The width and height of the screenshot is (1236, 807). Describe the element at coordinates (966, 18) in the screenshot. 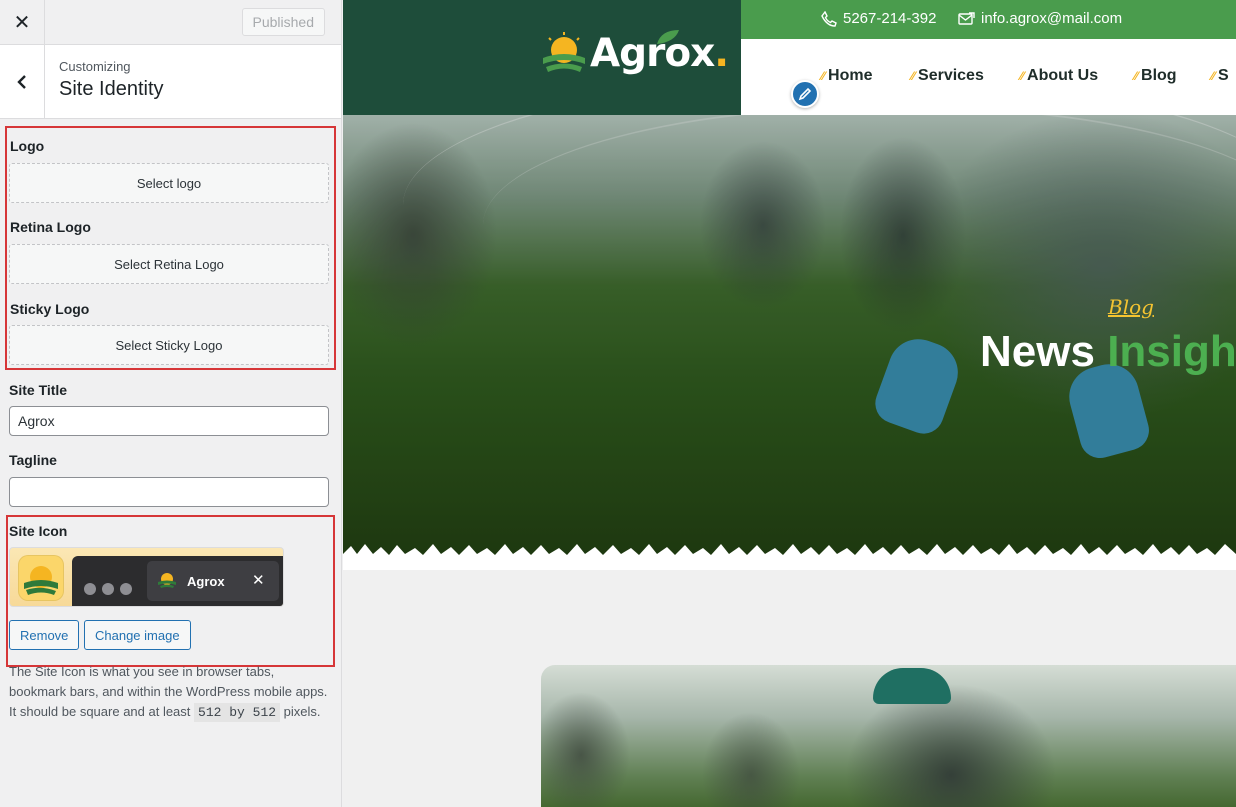

I see `email-icon` at that location.